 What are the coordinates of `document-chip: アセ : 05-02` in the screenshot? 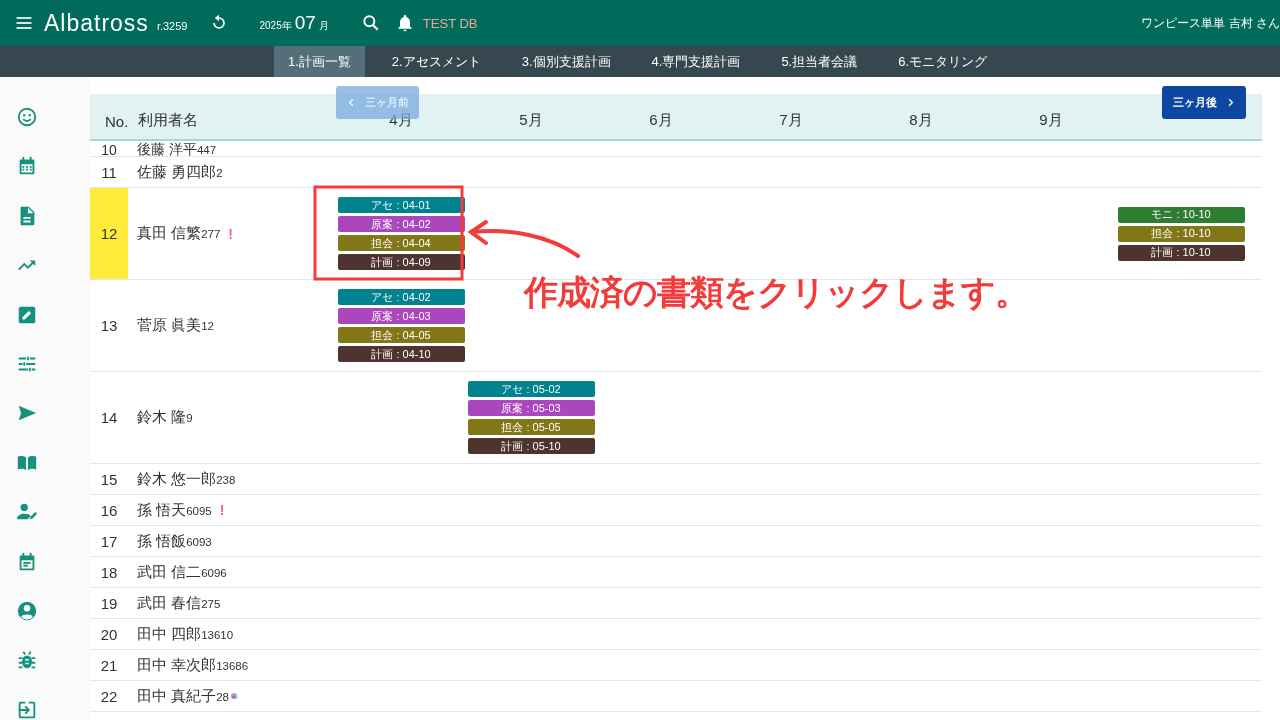 It's located at (531, 389).